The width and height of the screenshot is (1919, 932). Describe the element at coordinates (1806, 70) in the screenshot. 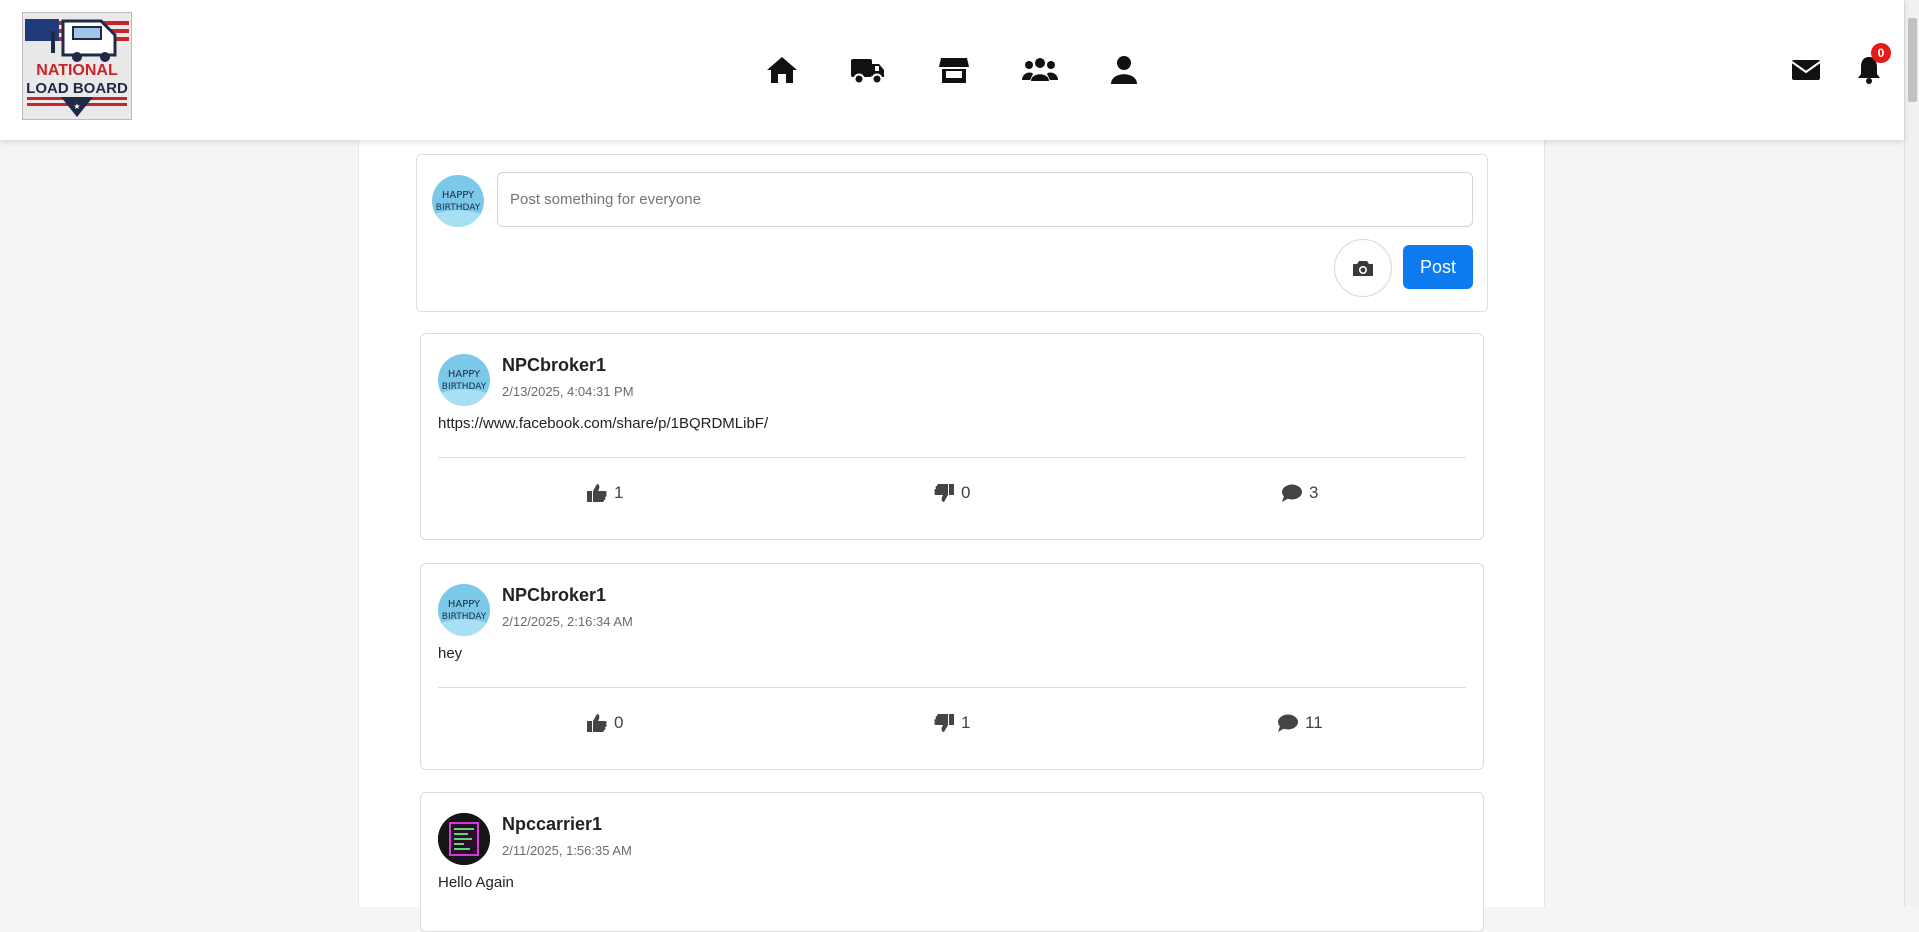

I see `envelope-icon` at that location.